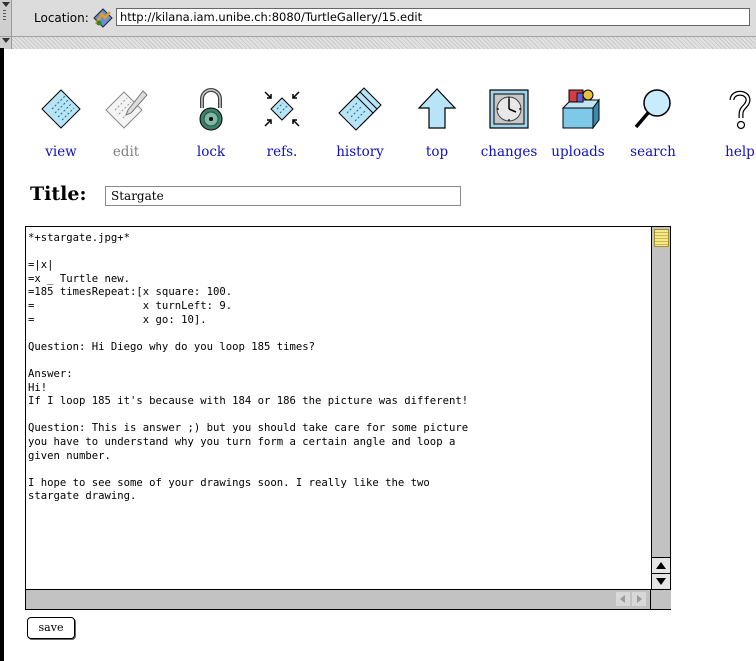  I want to click on title-label: Title:, so click(58, 194).